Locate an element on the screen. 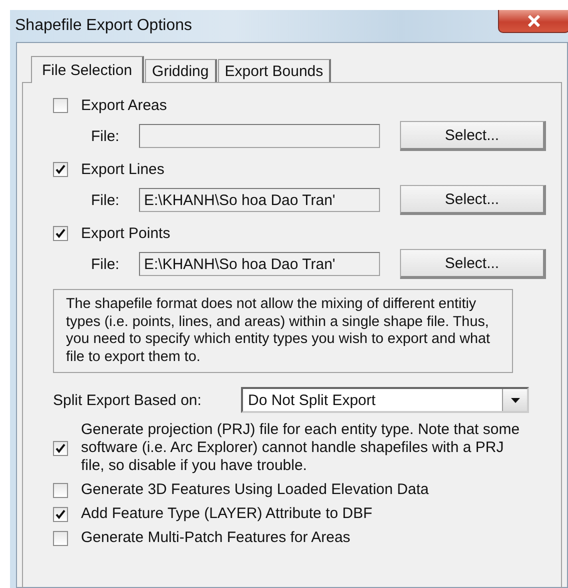  info-text: The shapefile format does not allow the mixing of different entitiy types (i.e. points, lines, and areas) within a single shape file. Thus, you need to specify which entity types you wish to export and what file to export them to. is located at coordinates (283, 331).